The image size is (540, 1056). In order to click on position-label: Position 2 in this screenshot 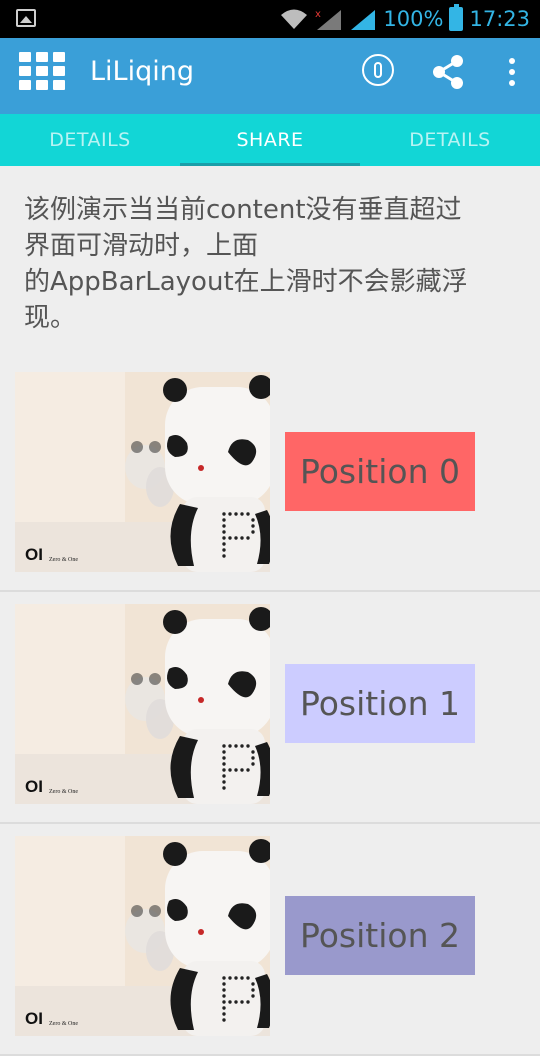, I will do `click(380, 935)`.